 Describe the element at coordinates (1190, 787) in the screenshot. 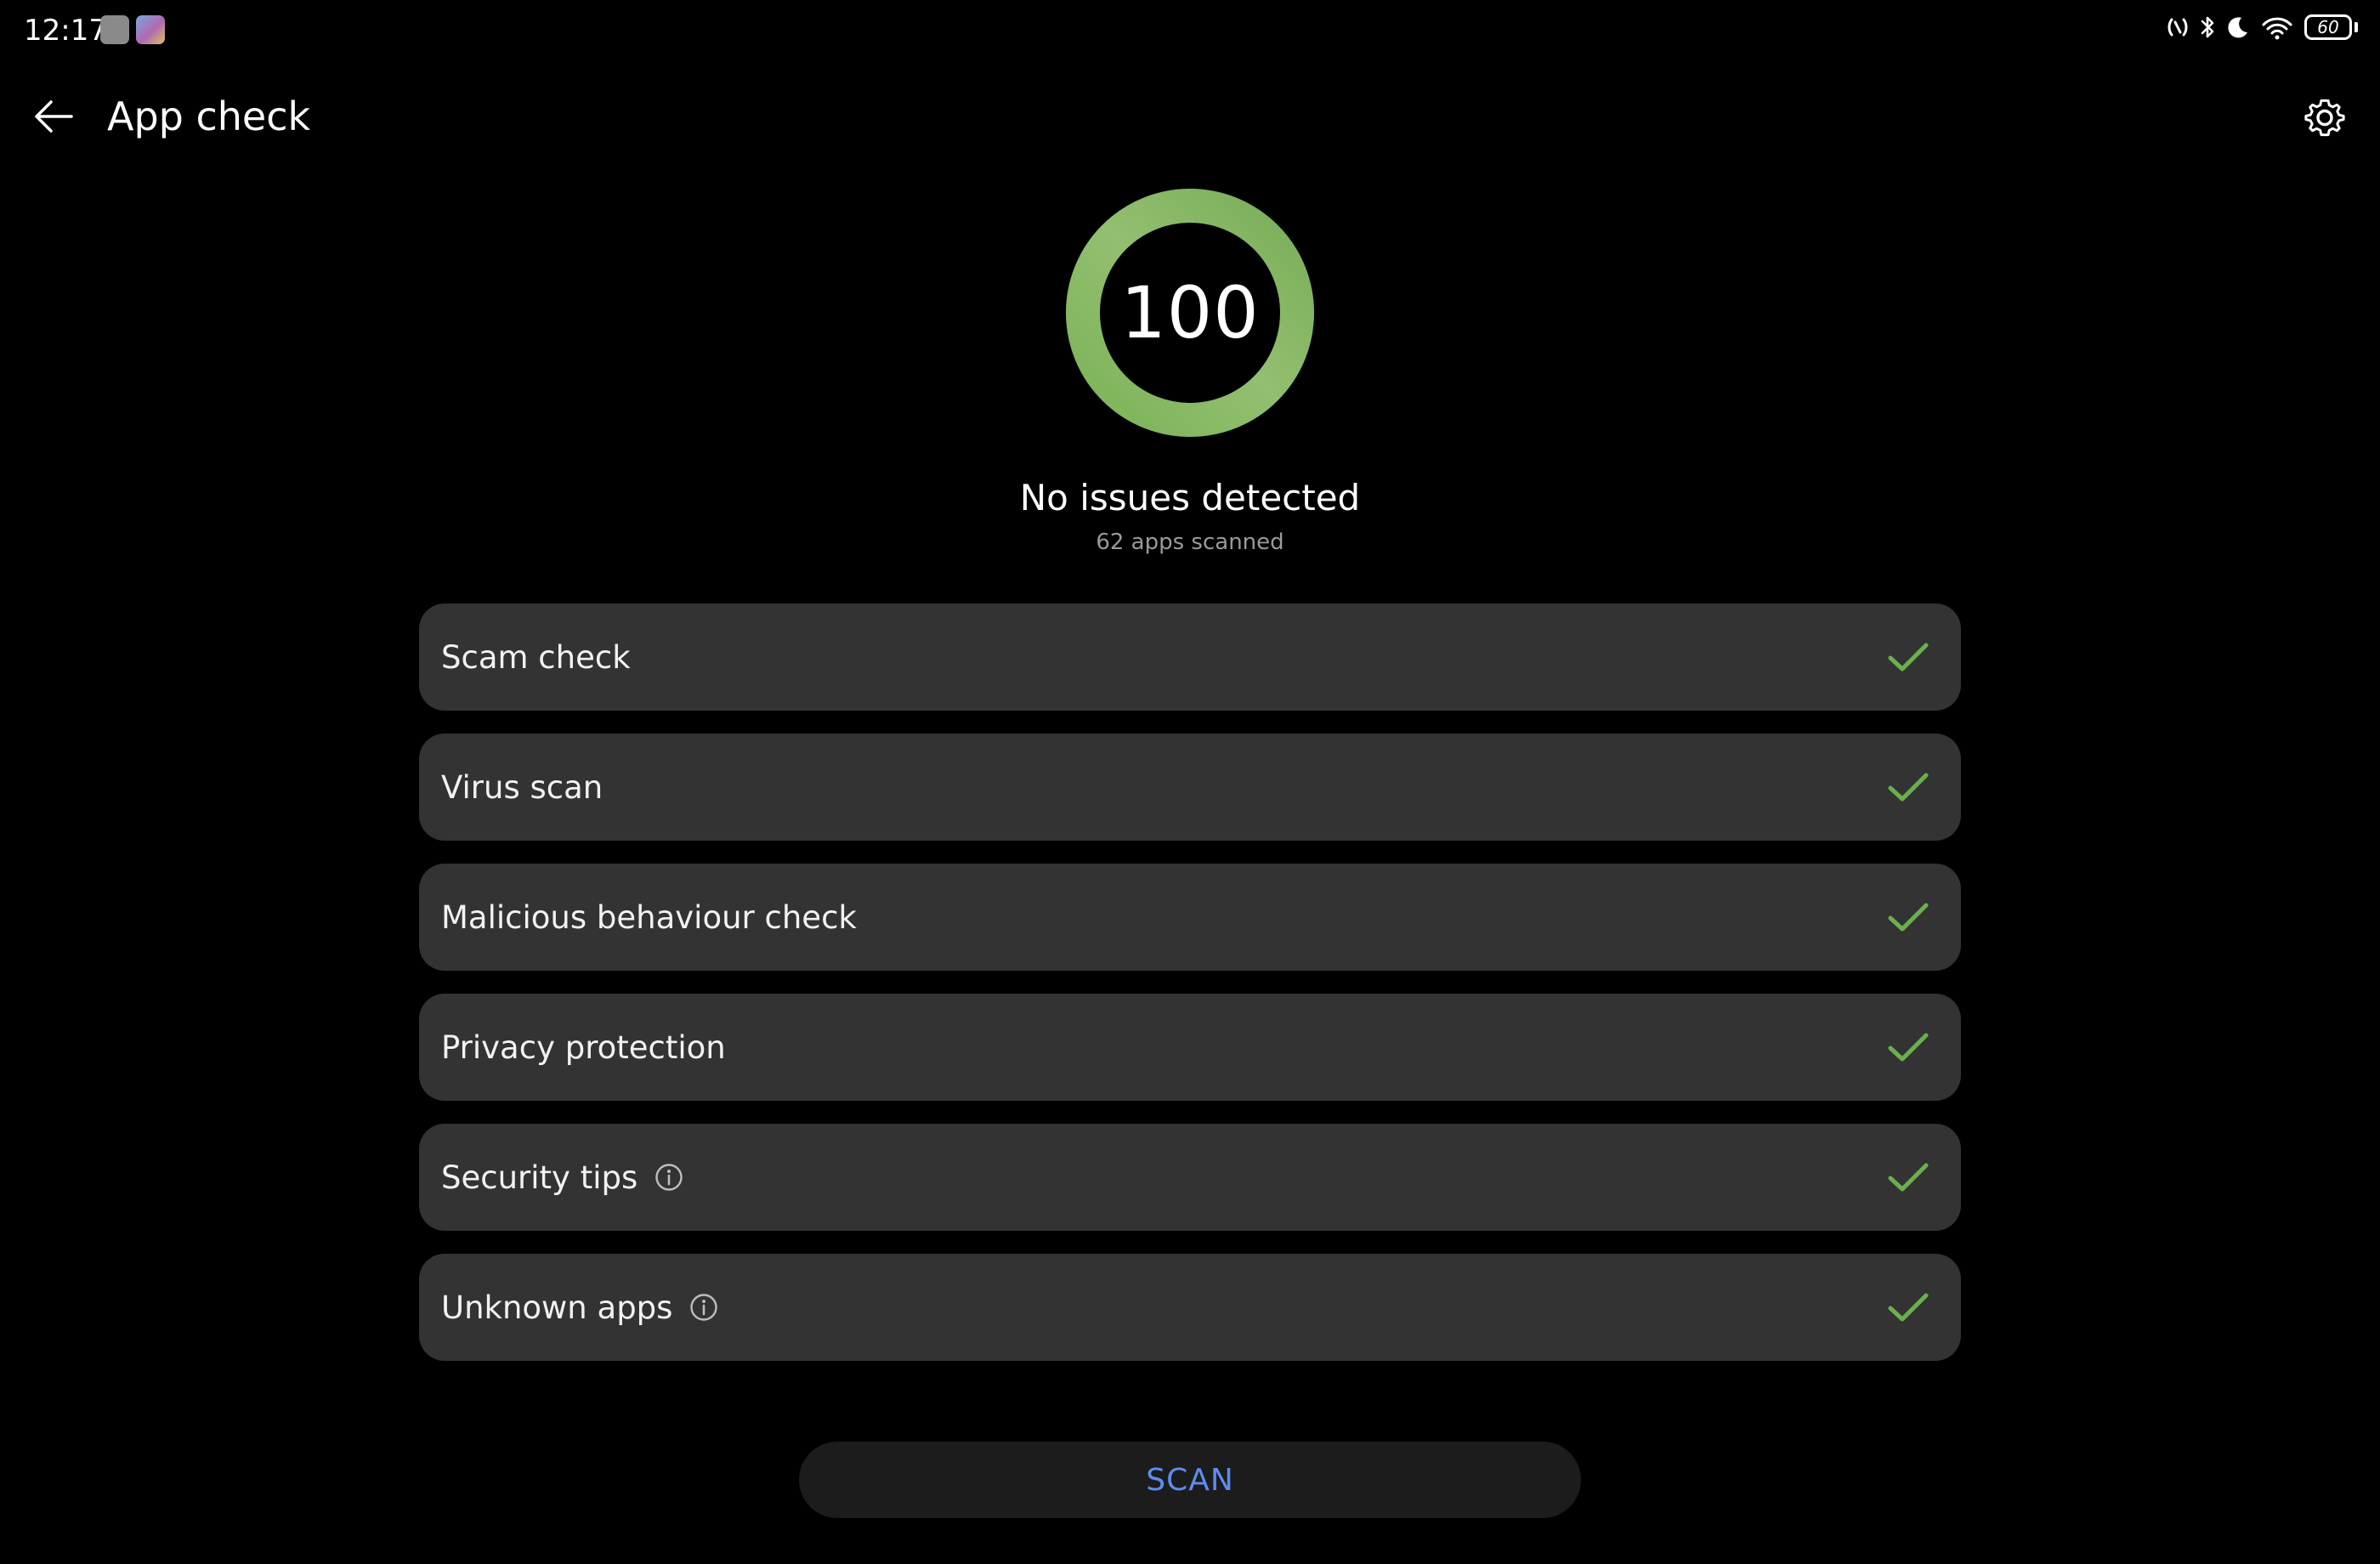

I see `check-item-virus-scan: Virus scan` at that location.